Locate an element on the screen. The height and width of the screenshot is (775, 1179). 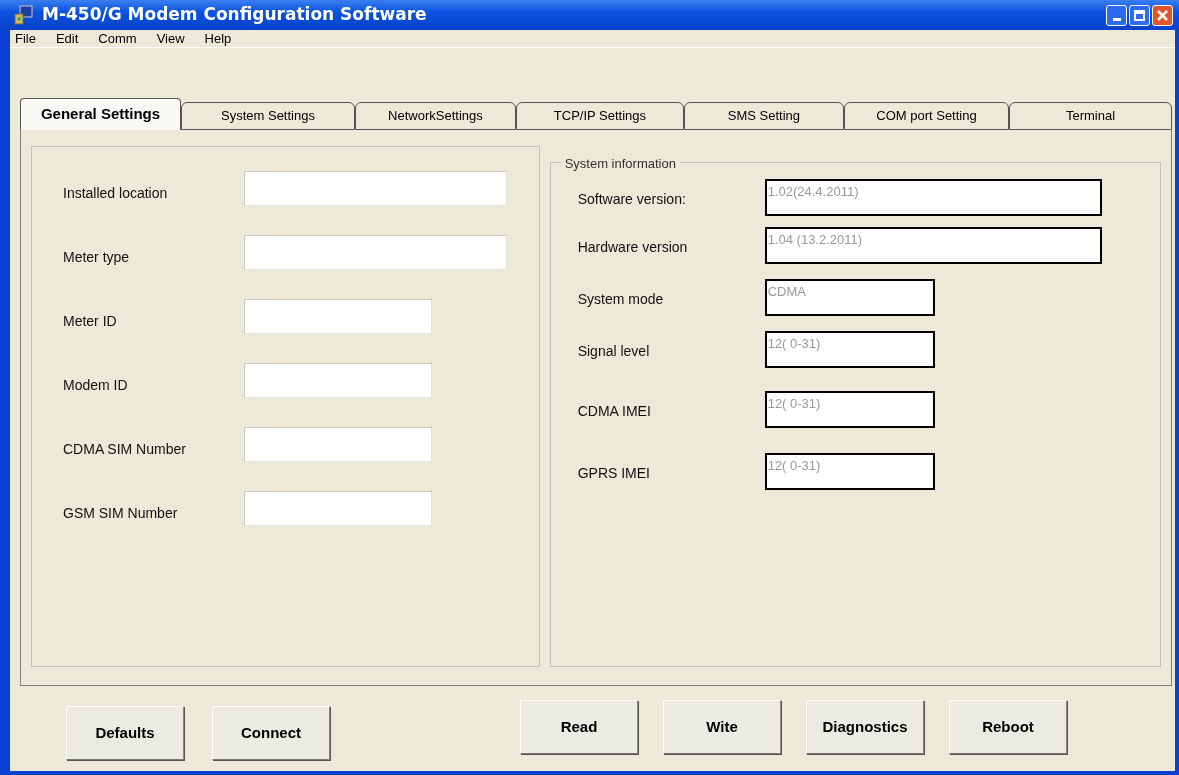
field-label: Signal level is located at coordinates (614, 351).